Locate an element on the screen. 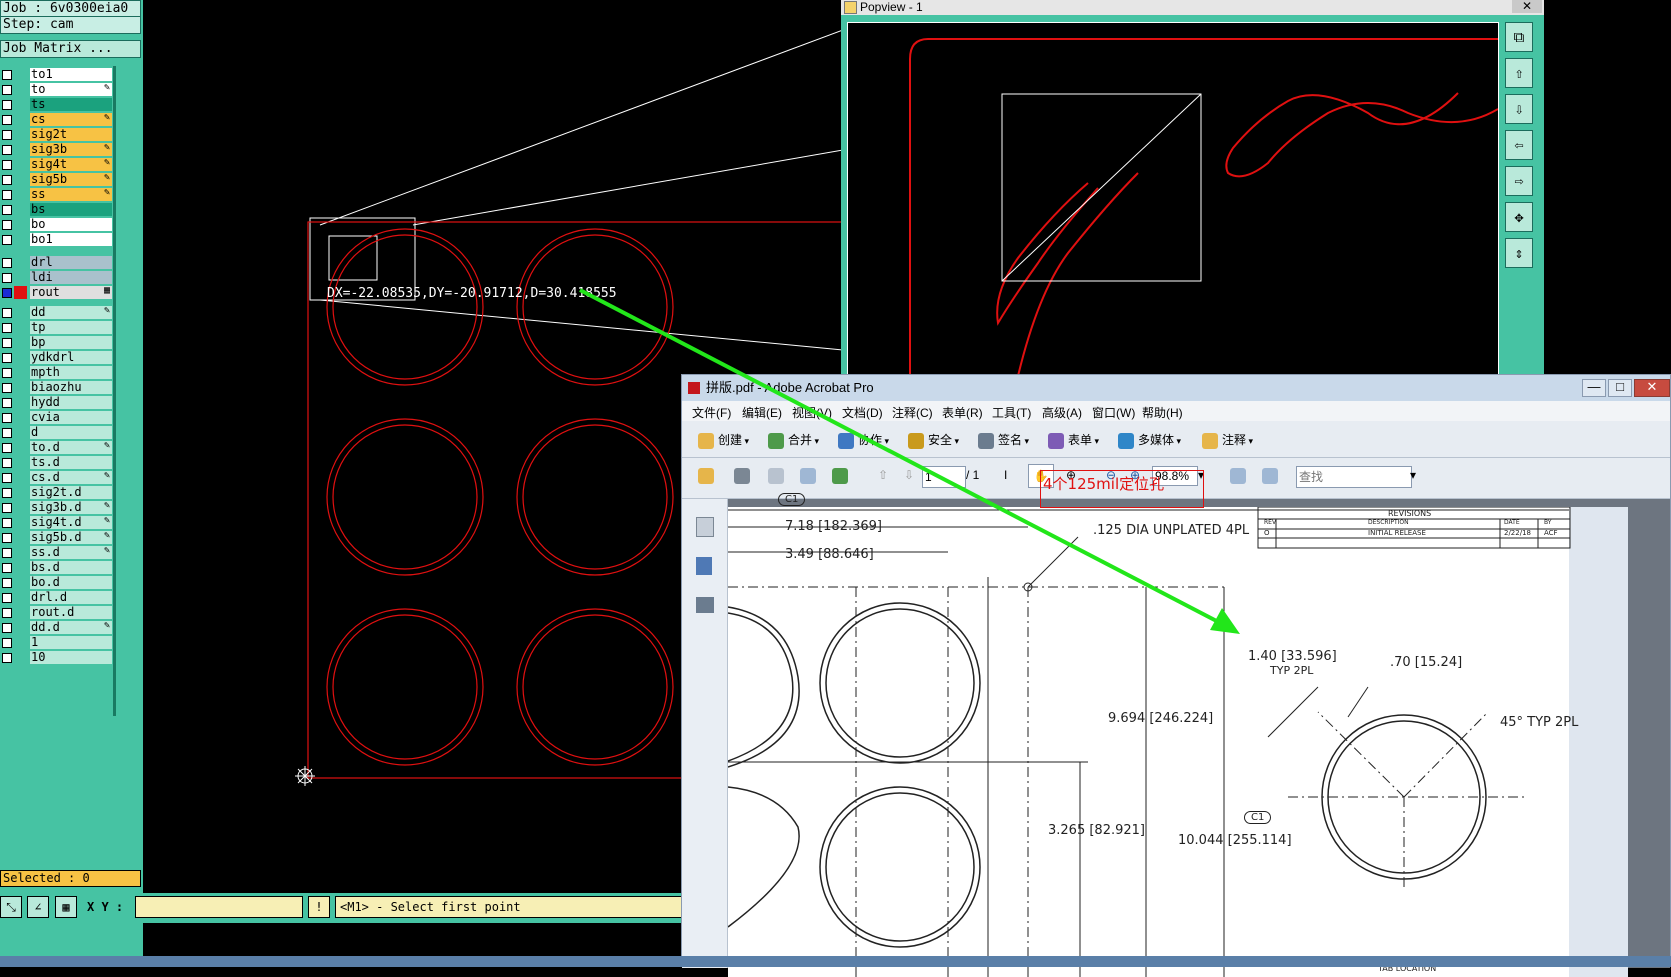 The height and width of the screenshot is (977, 1671). layer-name: rout is located at coordinates (71, 292).